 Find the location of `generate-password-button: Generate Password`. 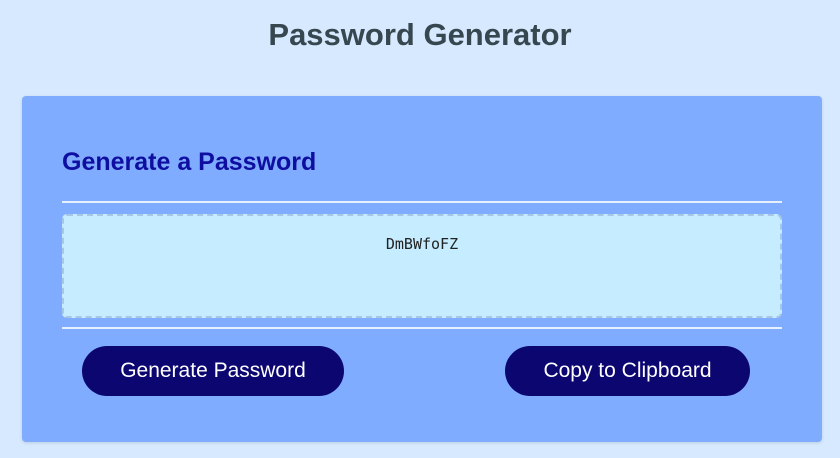

generate-password-button: Generate Password is located at coordinates (213, 371).